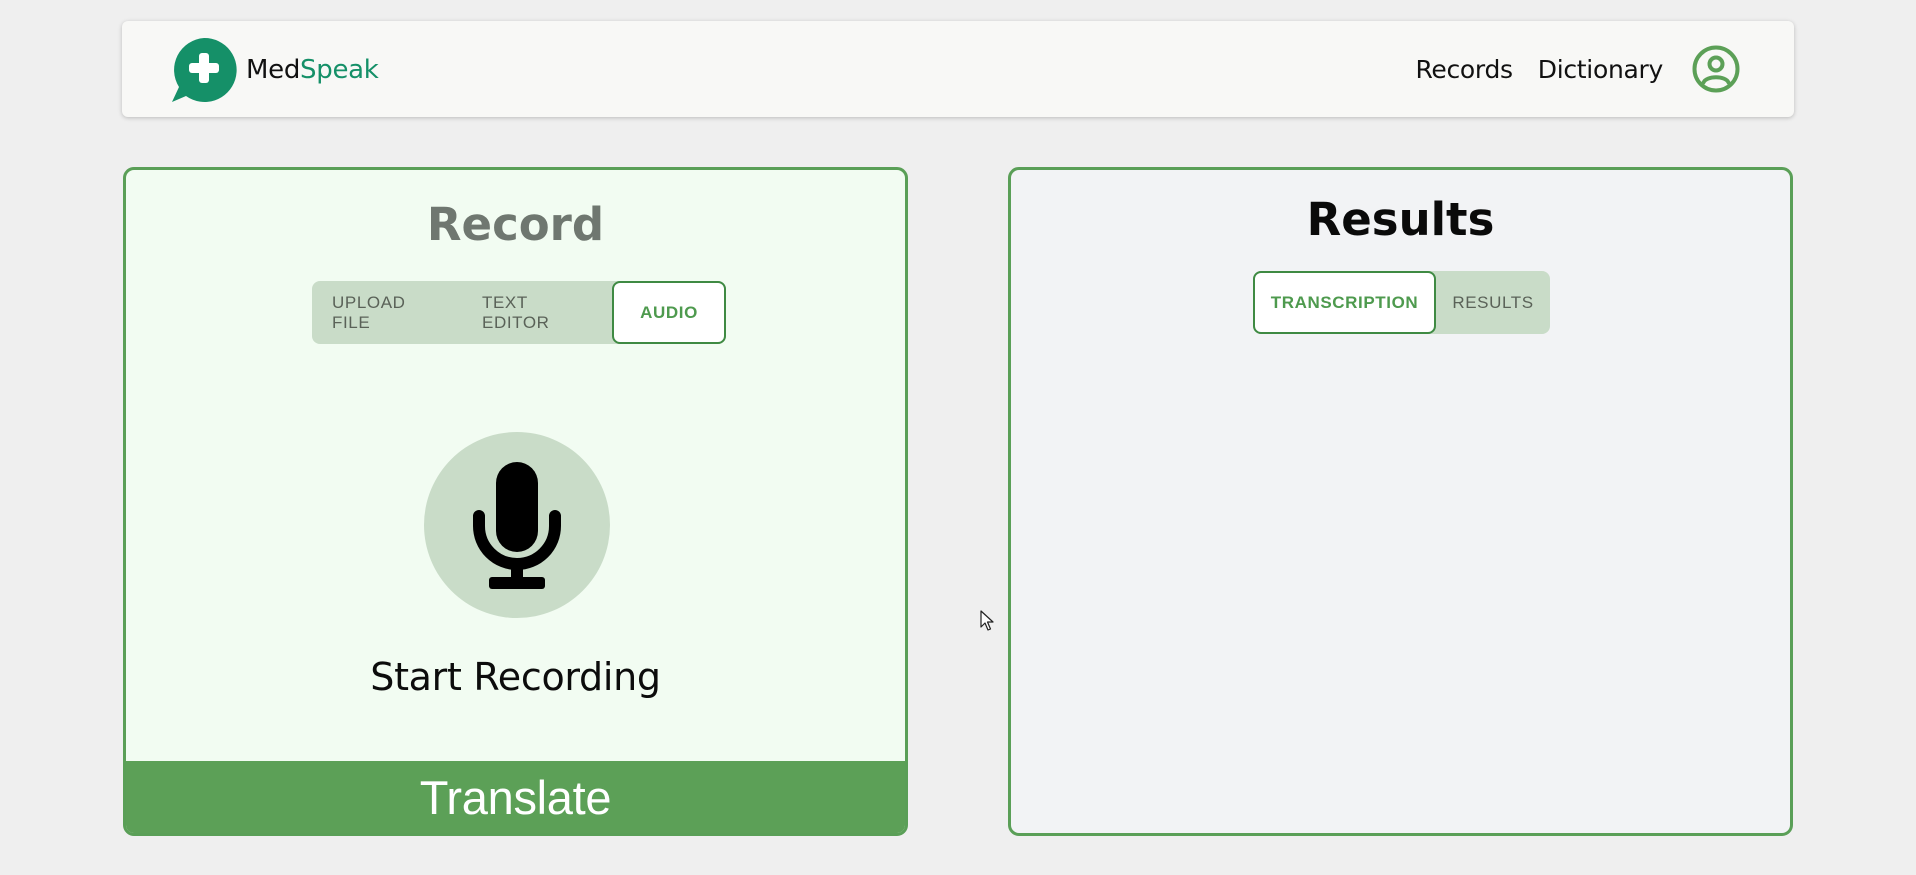 The image size is (1916, 875). I want to click on translate-button: Translate, so click(515, 797).